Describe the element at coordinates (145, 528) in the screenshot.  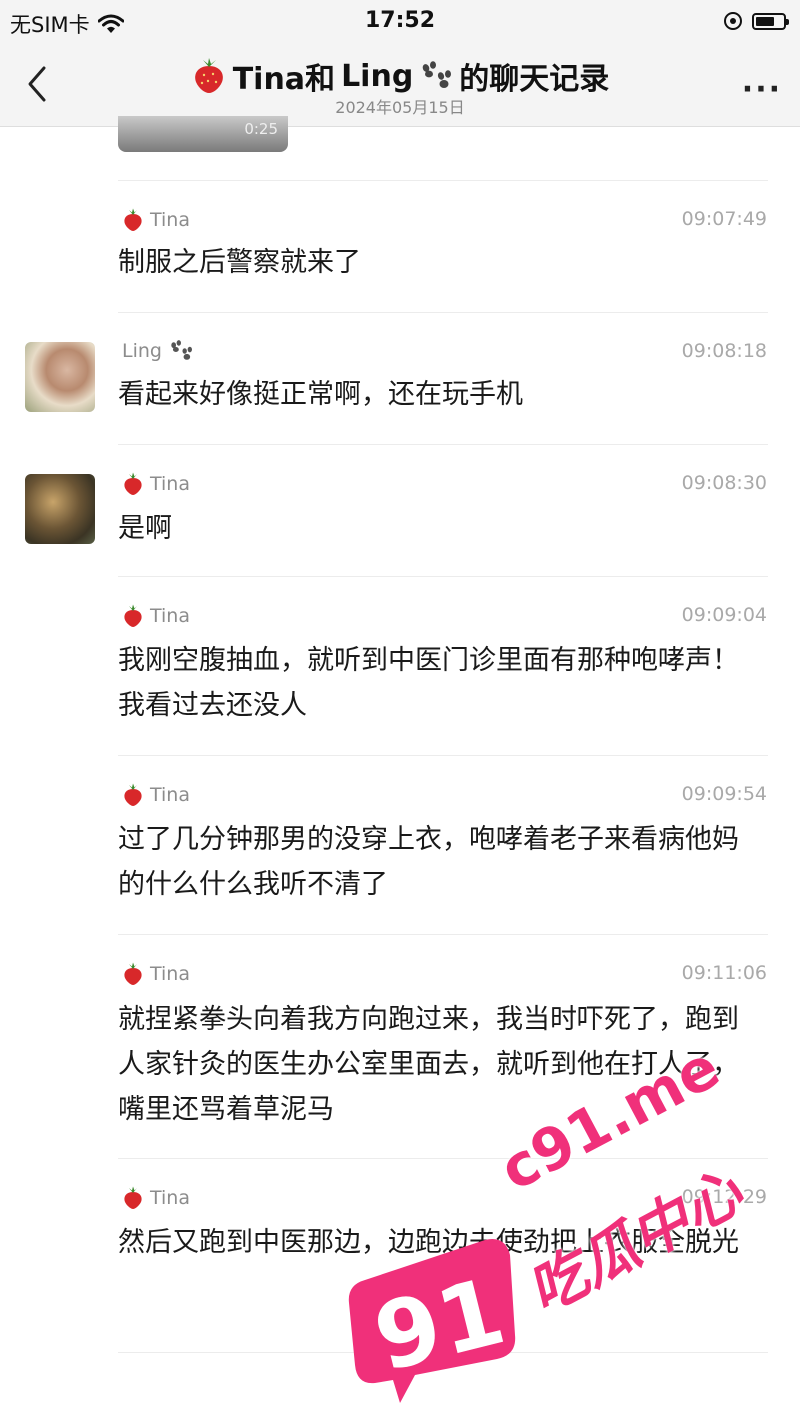
I see `message-text: 是啊` at that location.